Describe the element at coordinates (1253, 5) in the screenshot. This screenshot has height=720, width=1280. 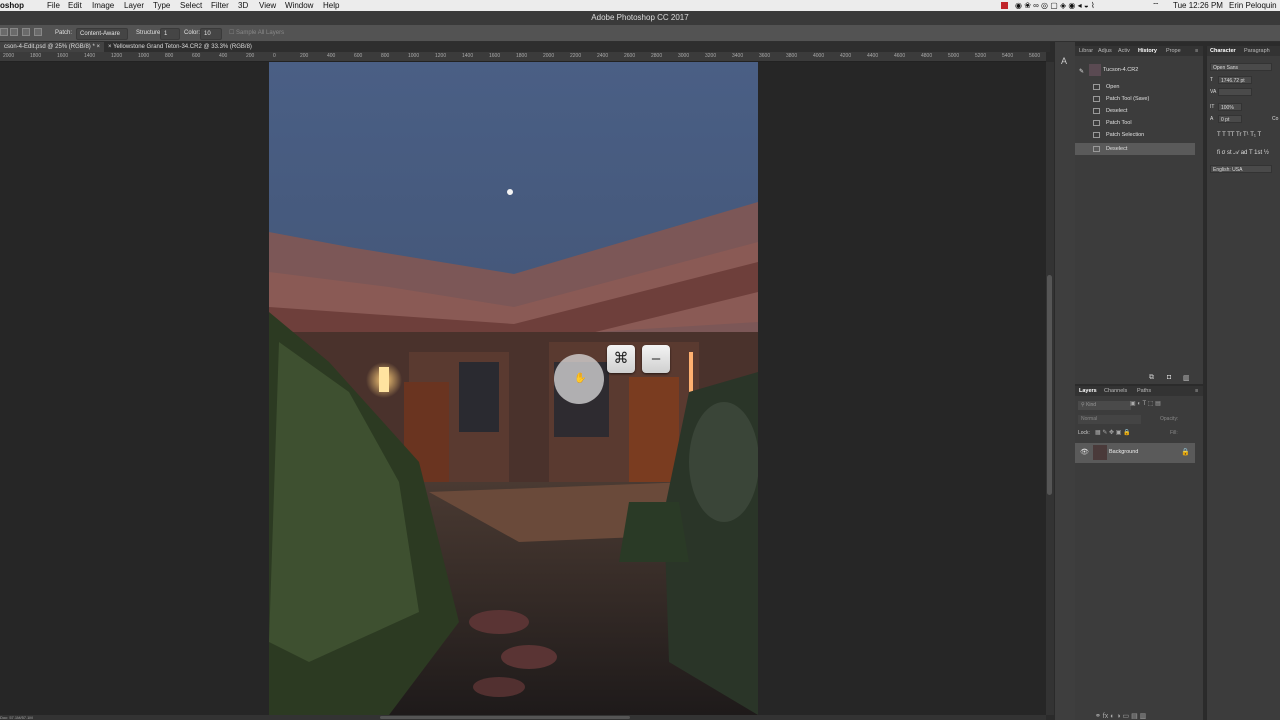
I see `user-name: Erin Peloquin` at that location.